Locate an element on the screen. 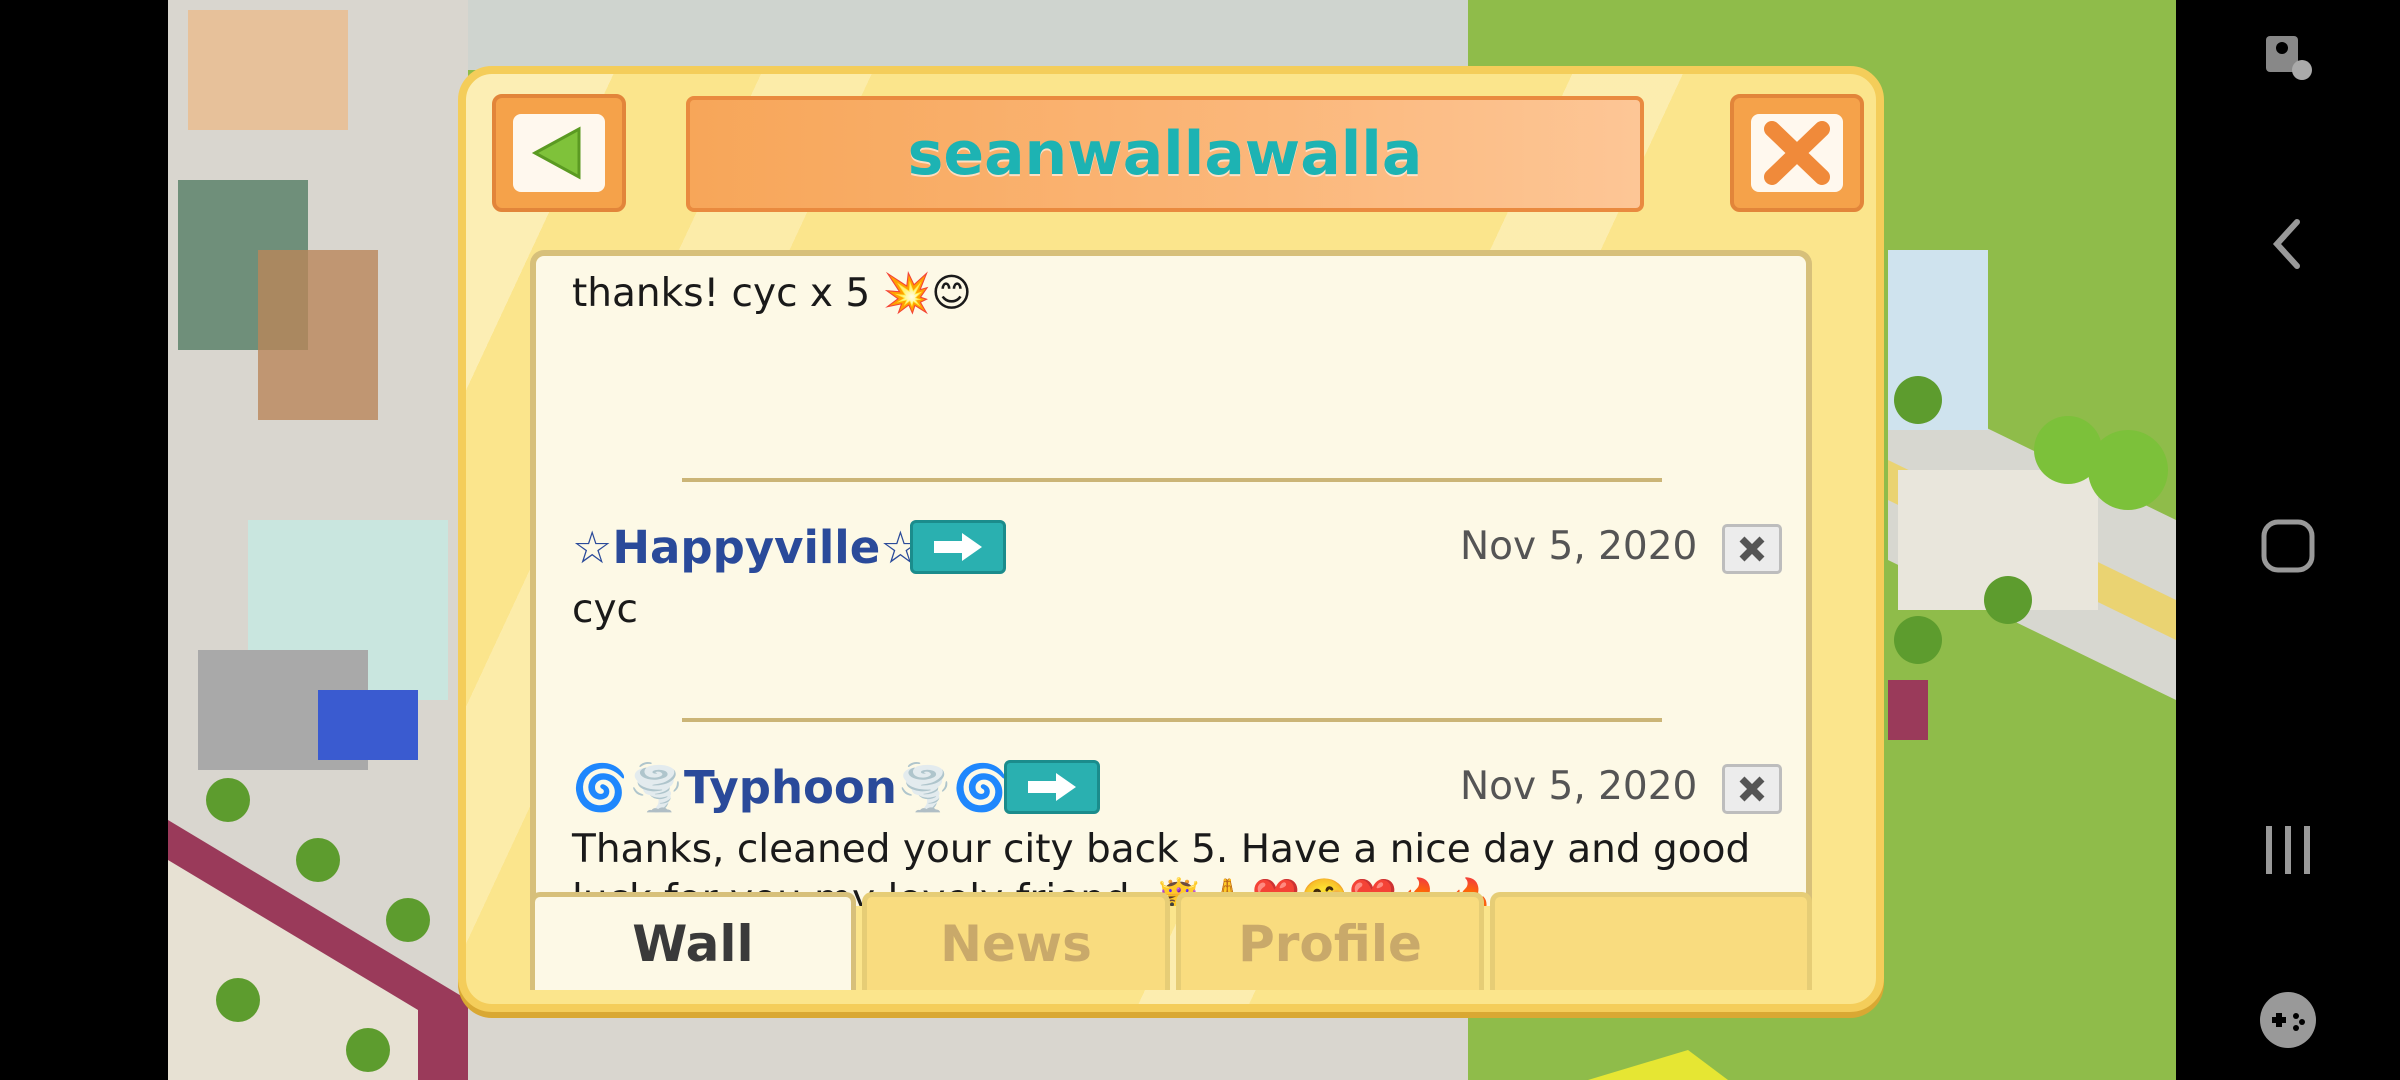 This screenshot has height=1080, width=2400. post-author: 🌀🌪️Typhoon🌪️🌀 is located at coordinates (790, 788).